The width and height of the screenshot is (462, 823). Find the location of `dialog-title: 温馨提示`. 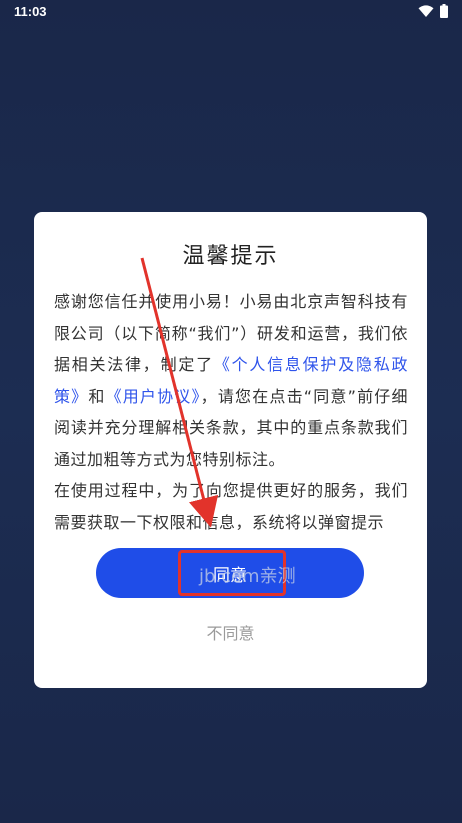

dialog-title: 温馨提示 is located at coordinates (230, 256).